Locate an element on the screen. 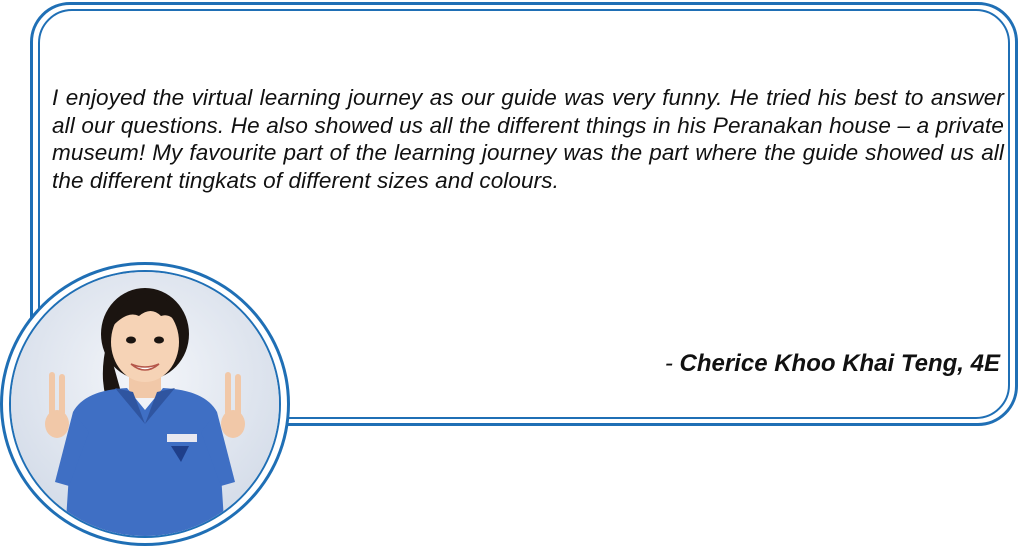  attribution-name: Cherice Khoo Khai Teng, 4E is located at coordinates (840, 363).